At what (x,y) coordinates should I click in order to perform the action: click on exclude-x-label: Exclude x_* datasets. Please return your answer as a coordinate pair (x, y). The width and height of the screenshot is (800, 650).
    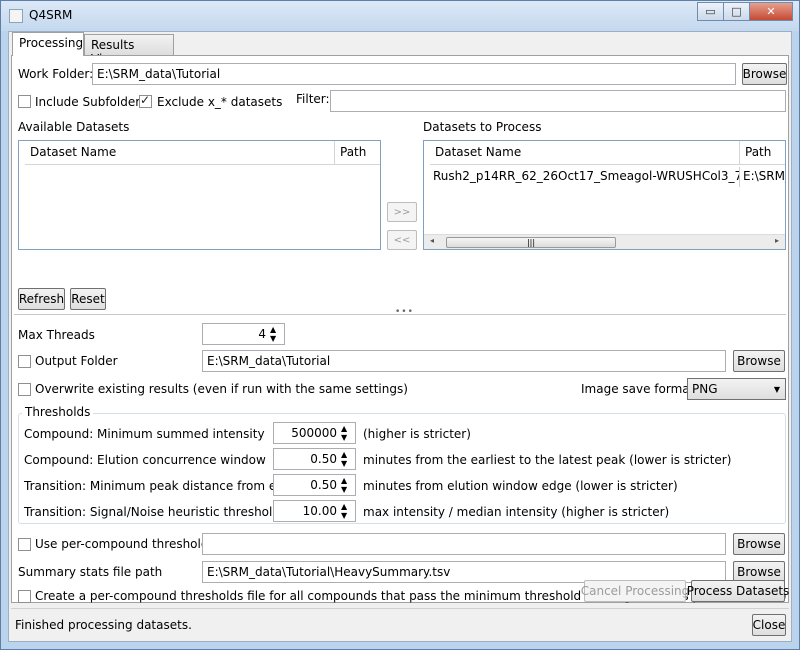
    Looking at the image, I should click on (220, 102).